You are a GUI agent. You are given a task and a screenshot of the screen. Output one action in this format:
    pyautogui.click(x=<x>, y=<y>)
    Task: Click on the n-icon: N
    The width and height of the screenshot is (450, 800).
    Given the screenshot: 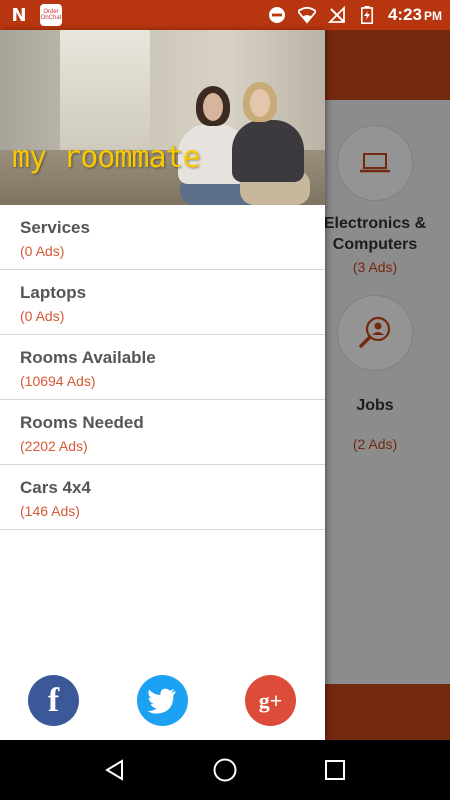 What is the action you would take?
    pyautogui.click(x=19, y=15)
    